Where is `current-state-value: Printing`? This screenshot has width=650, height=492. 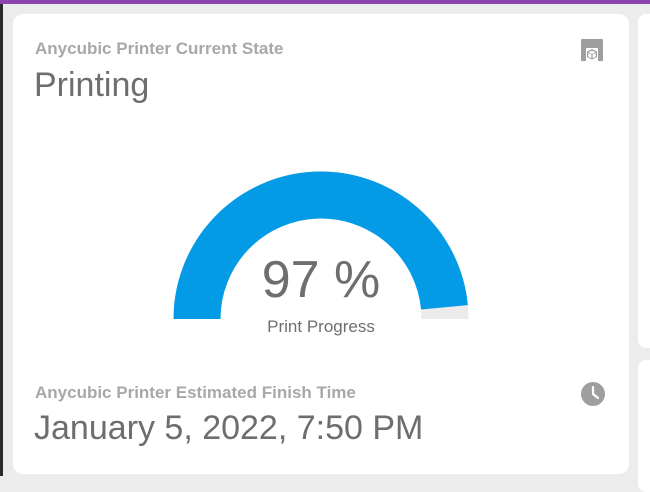 current-state-value: Printing is located at coordinates (91, 85).